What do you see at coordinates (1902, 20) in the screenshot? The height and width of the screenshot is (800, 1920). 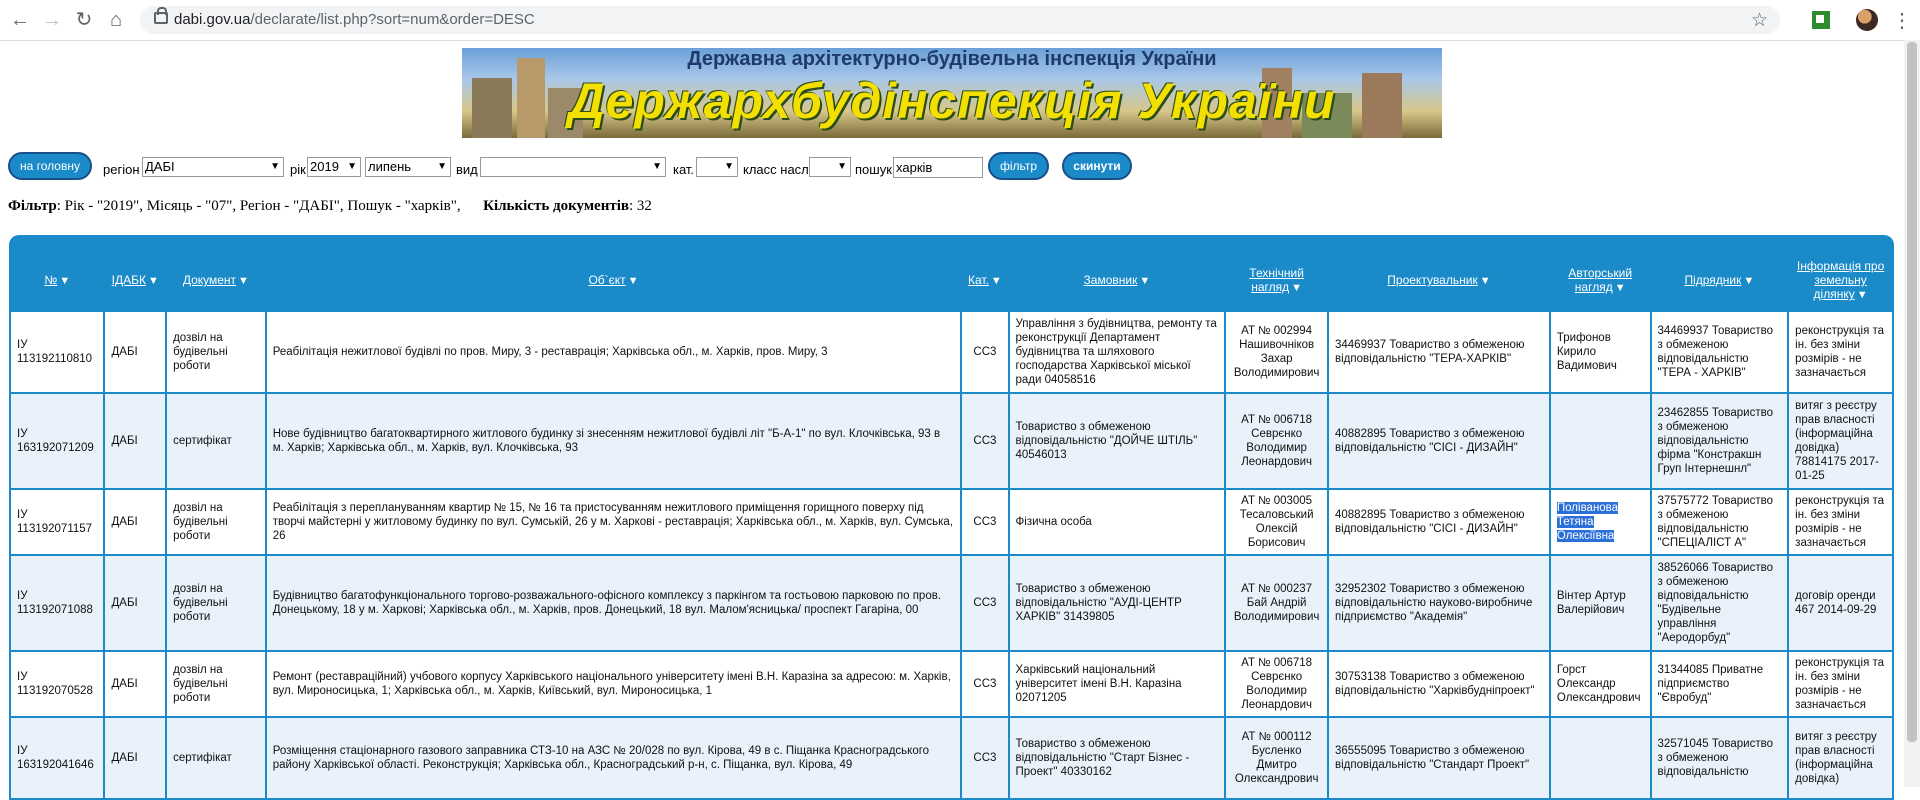 I see `browser-menu-icon: ⋮` at bounding box center [1902, 20].